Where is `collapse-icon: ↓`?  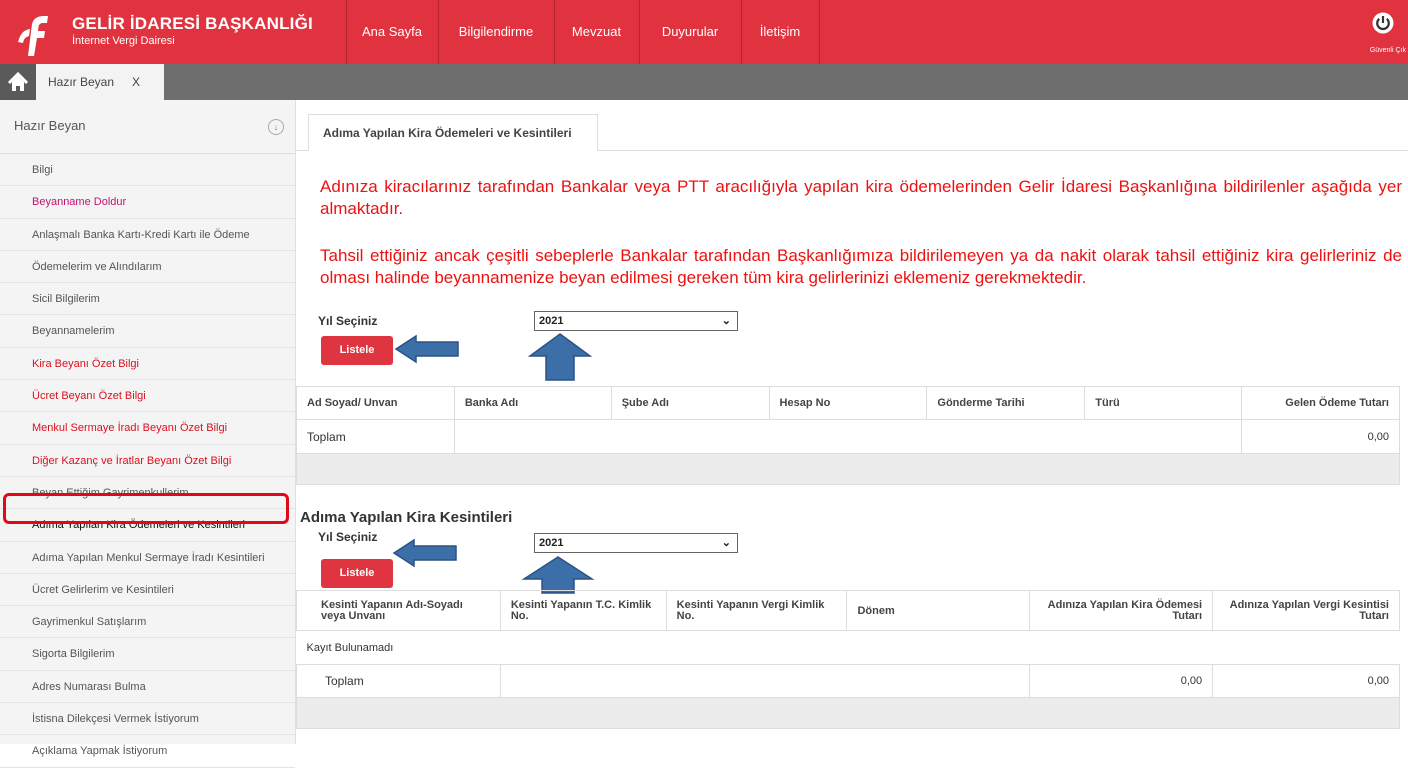
collapse-icon: ↓ is located at coordinates (276, 127).